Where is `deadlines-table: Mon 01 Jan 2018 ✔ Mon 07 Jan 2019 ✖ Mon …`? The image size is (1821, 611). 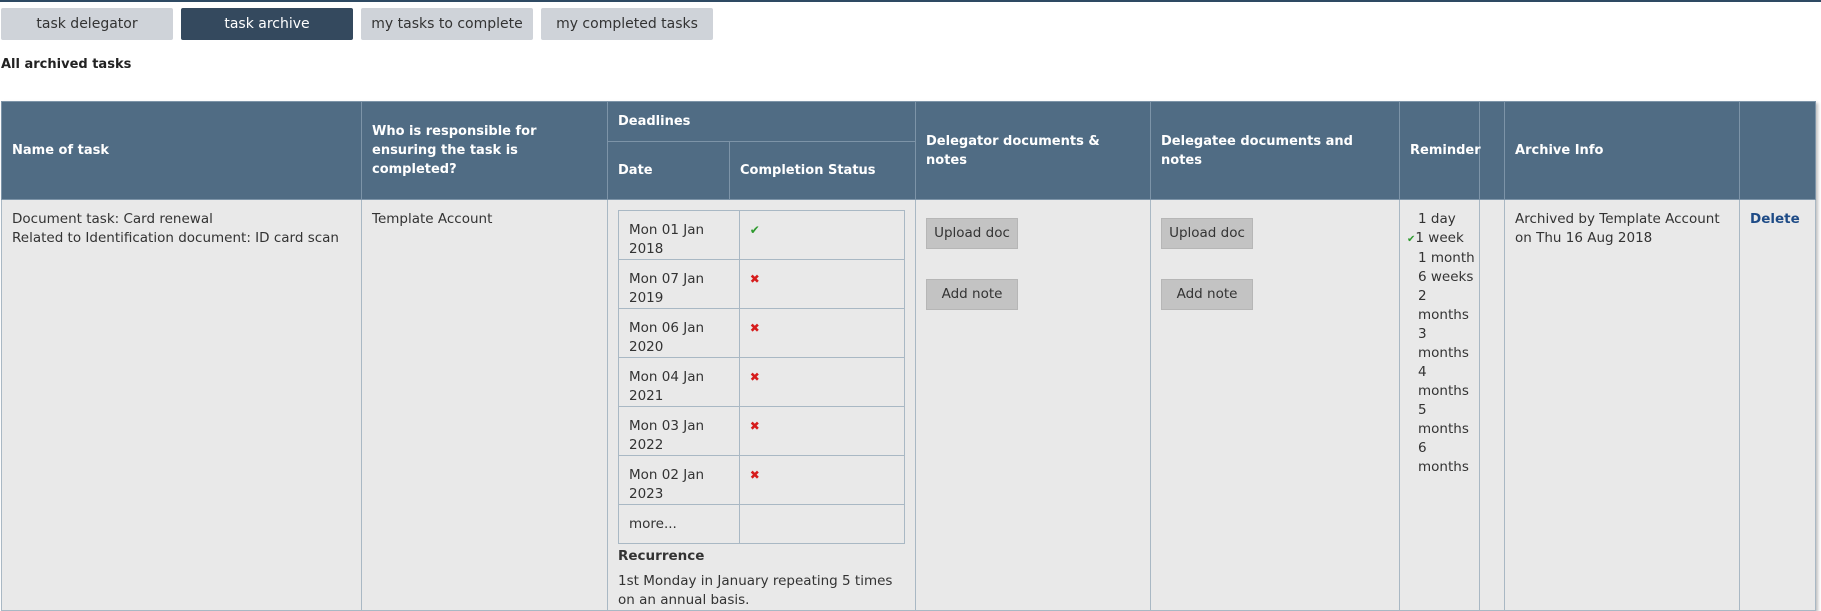 deadlines-table: Mon 01 Jan 2018 ✔ Mon 07 Jan 2019 ✖ Mon … is located at coordinates (762, 377).